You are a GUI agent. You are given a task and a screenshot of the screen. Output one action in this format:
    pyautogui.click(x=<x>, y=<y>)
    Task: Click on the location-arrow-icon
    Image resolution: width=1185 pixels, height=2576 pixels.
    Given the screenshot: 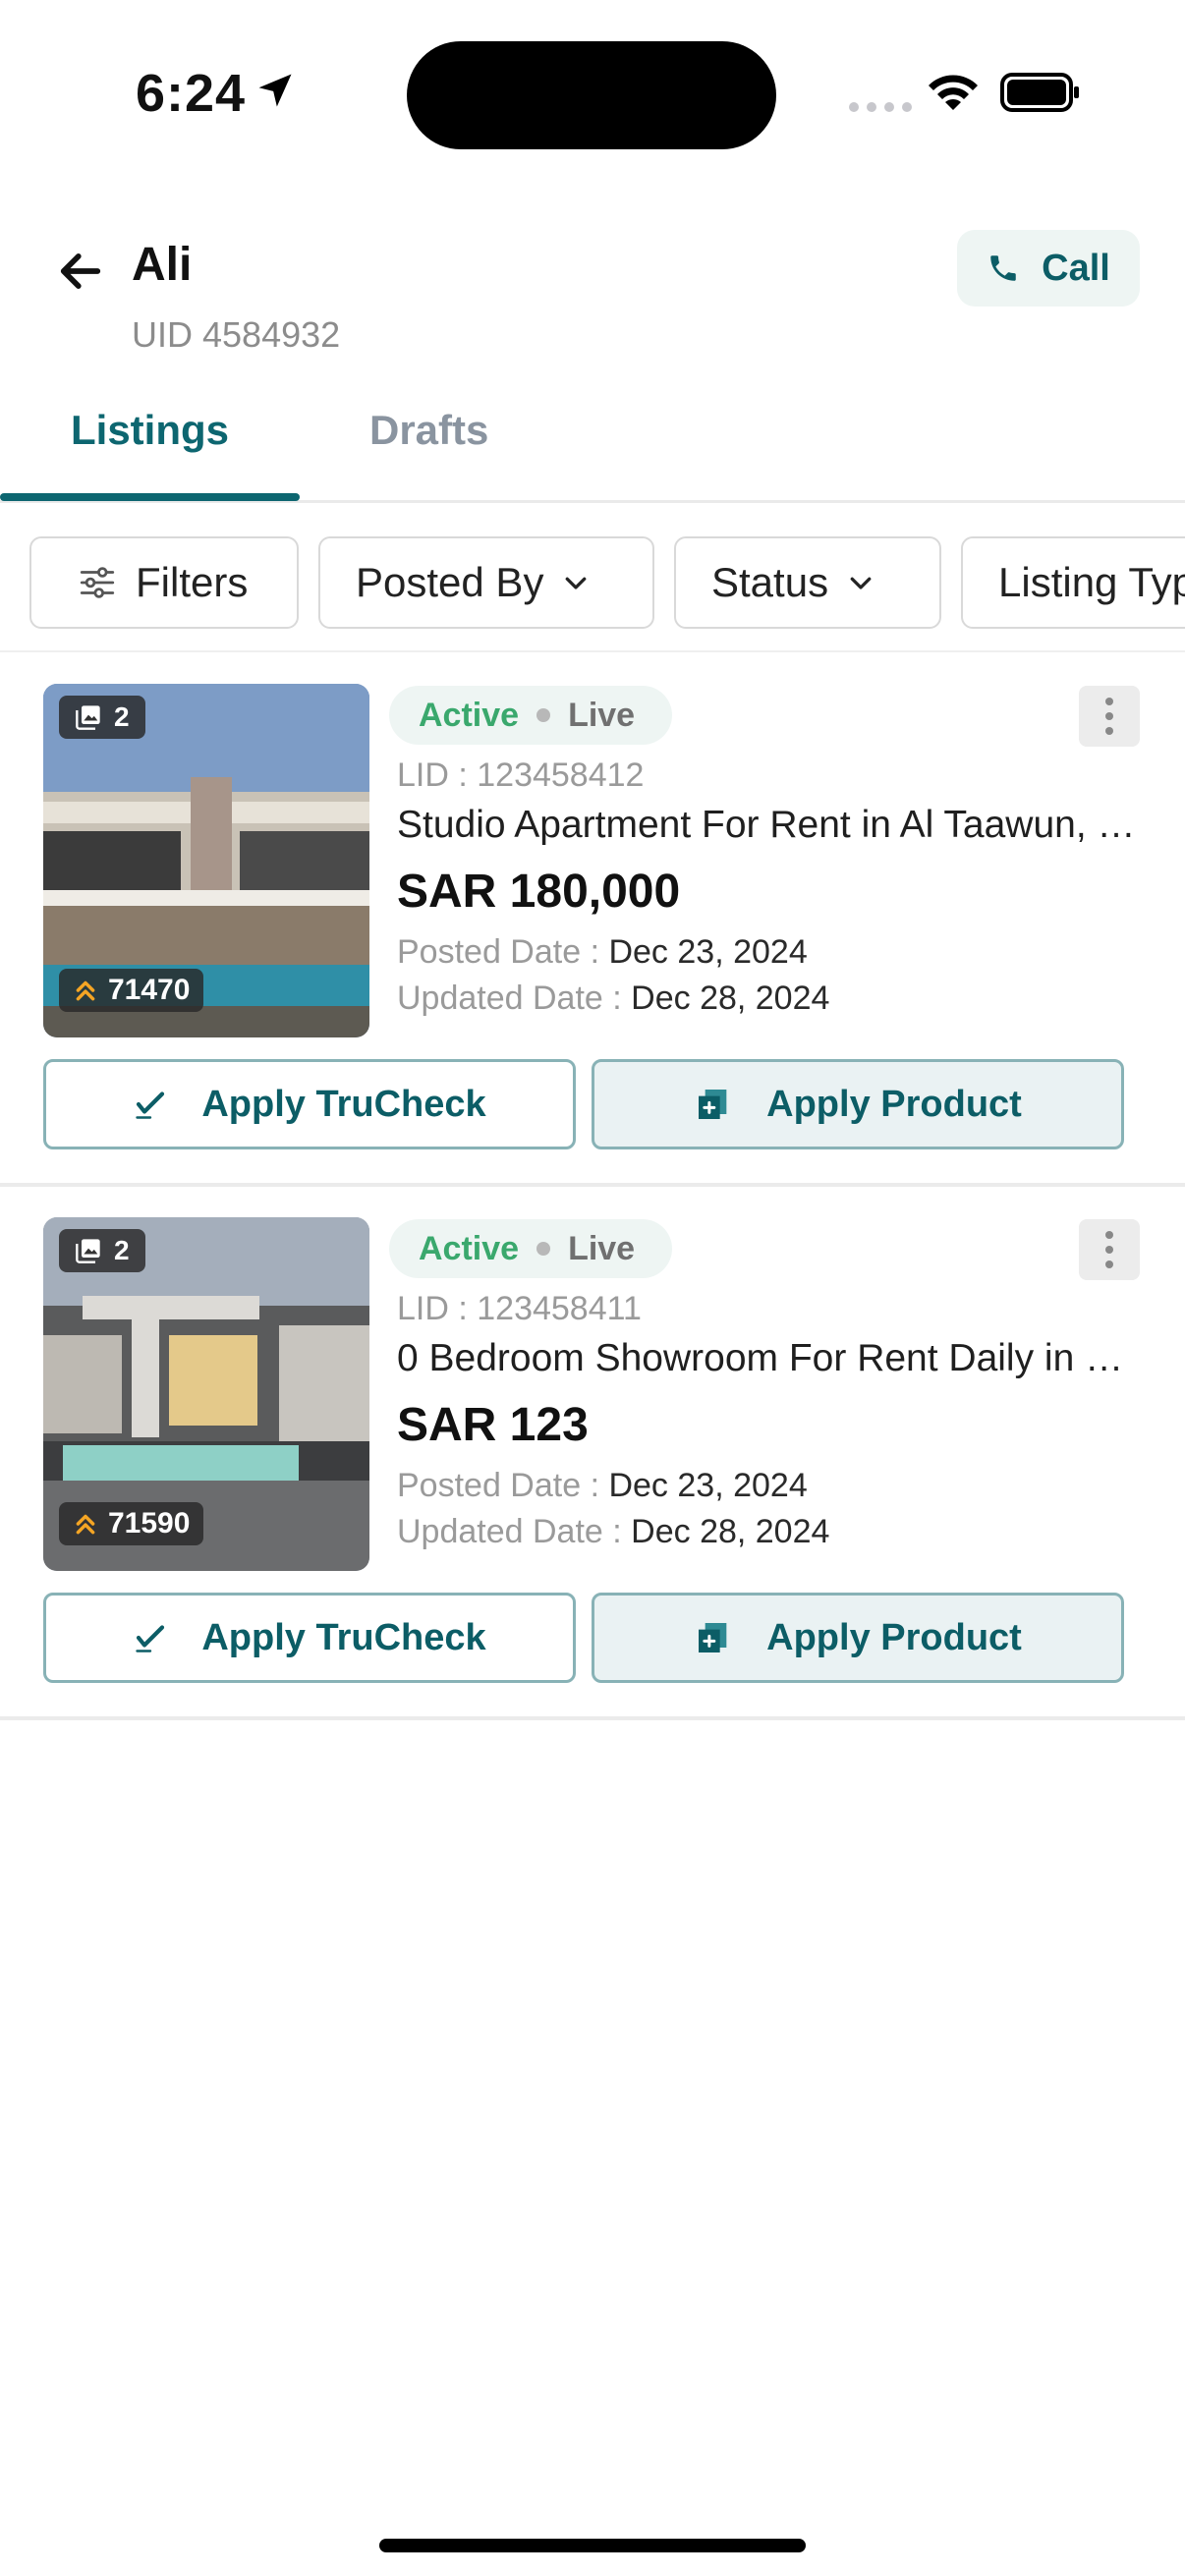 What is the action you would take?
    pyautogui.click(x=275, y=90)
    